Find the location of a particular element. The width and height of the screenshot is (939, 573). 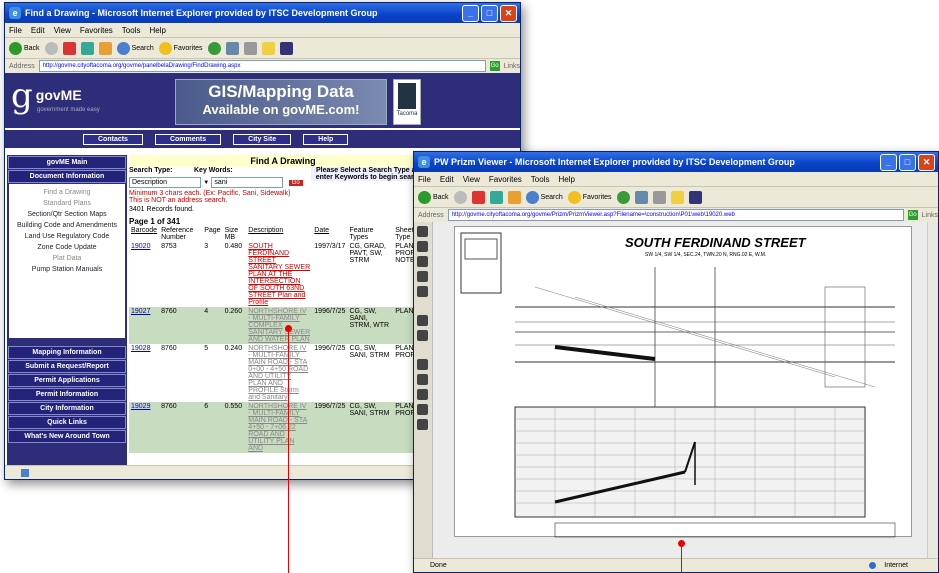

sidebar-quick-links: Quick Links is located at coordinates (67, 422).